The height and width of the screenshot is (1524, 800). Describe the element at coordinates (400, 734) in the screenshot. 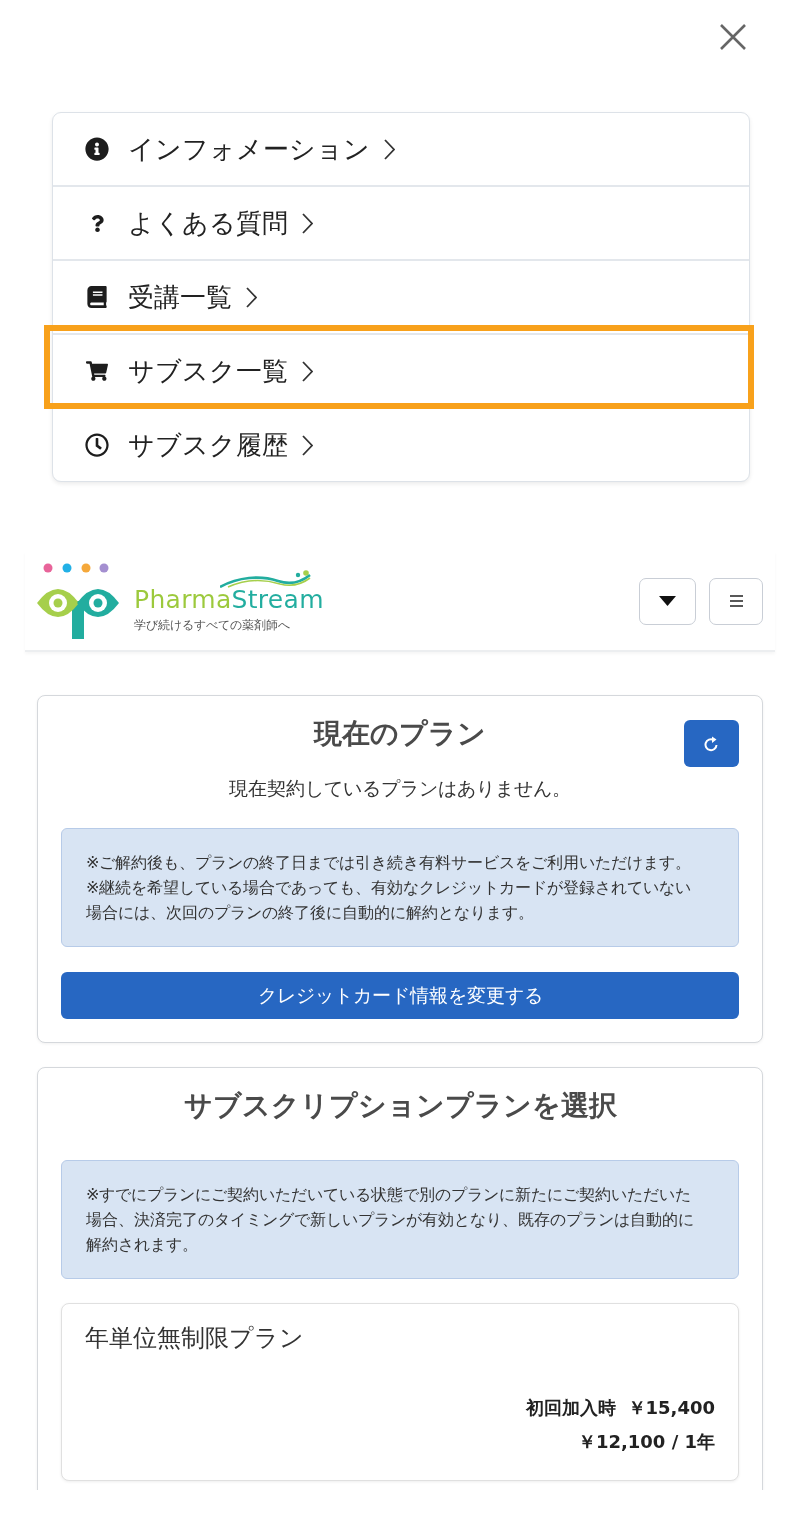

I see `card-title: 現在のプラン` at that location.